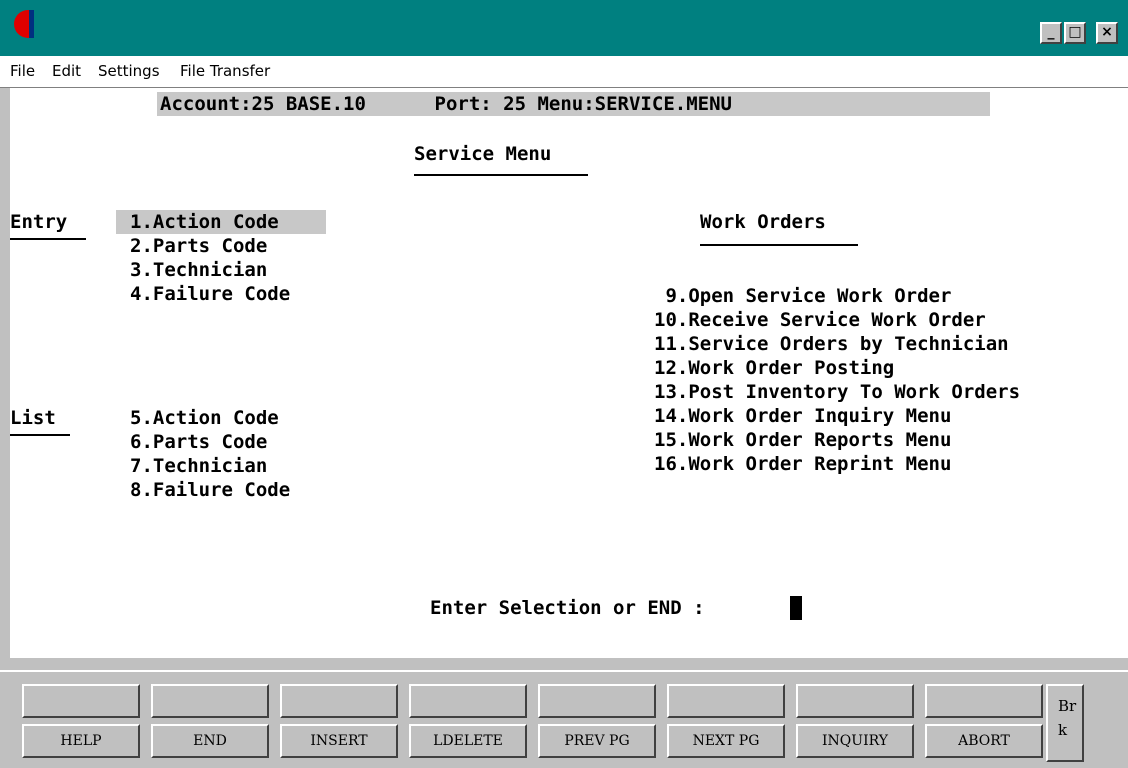 This screenshot has width=1128, height=768. I want to click on menu-option-5: 5.Action Code, so click(204, 418).